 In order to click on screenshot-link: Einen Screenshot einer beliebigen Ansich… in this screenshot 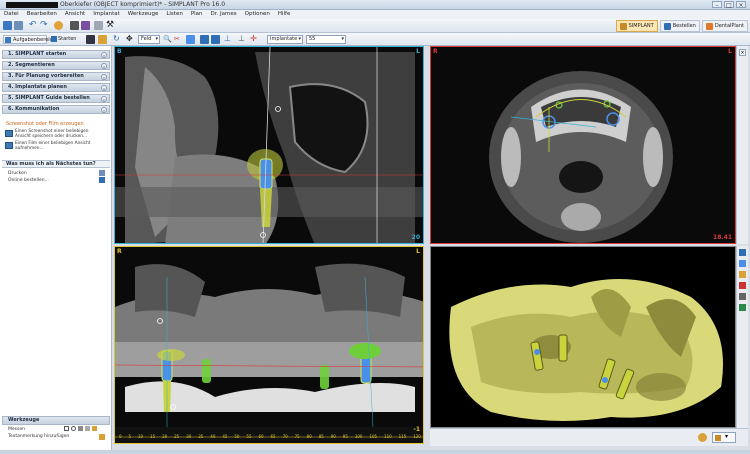, I will do `click(55, 134)`.